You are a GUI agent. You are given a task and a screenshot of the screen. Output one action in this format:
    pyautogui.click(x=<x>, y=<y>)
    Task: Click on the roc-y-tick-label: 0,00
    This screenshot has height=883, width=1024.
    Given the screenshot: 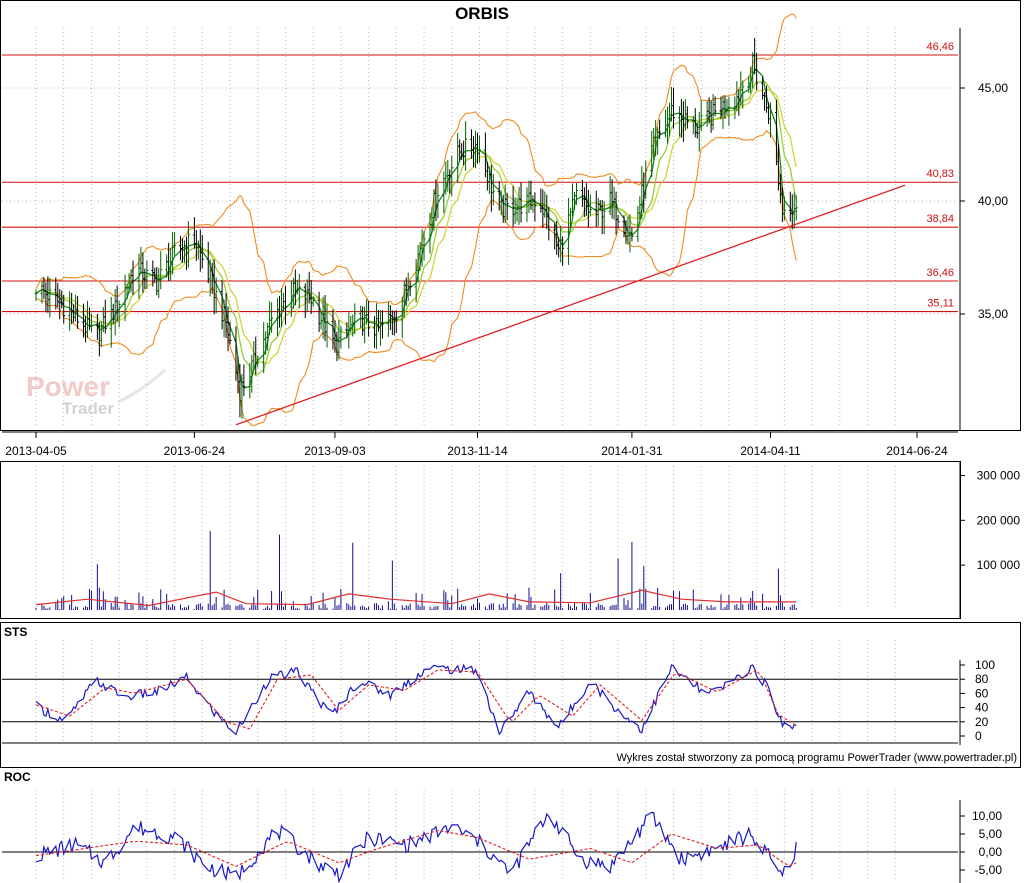 What is the action you would take?
    pyautogui.click(x=991, y=852)
    